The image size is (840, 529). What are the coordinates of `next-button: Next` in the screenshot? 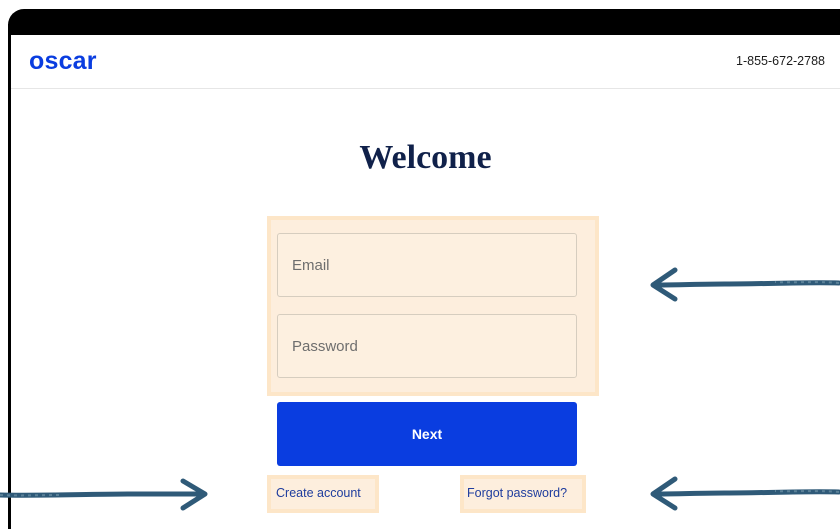 It's located at (427, 434).